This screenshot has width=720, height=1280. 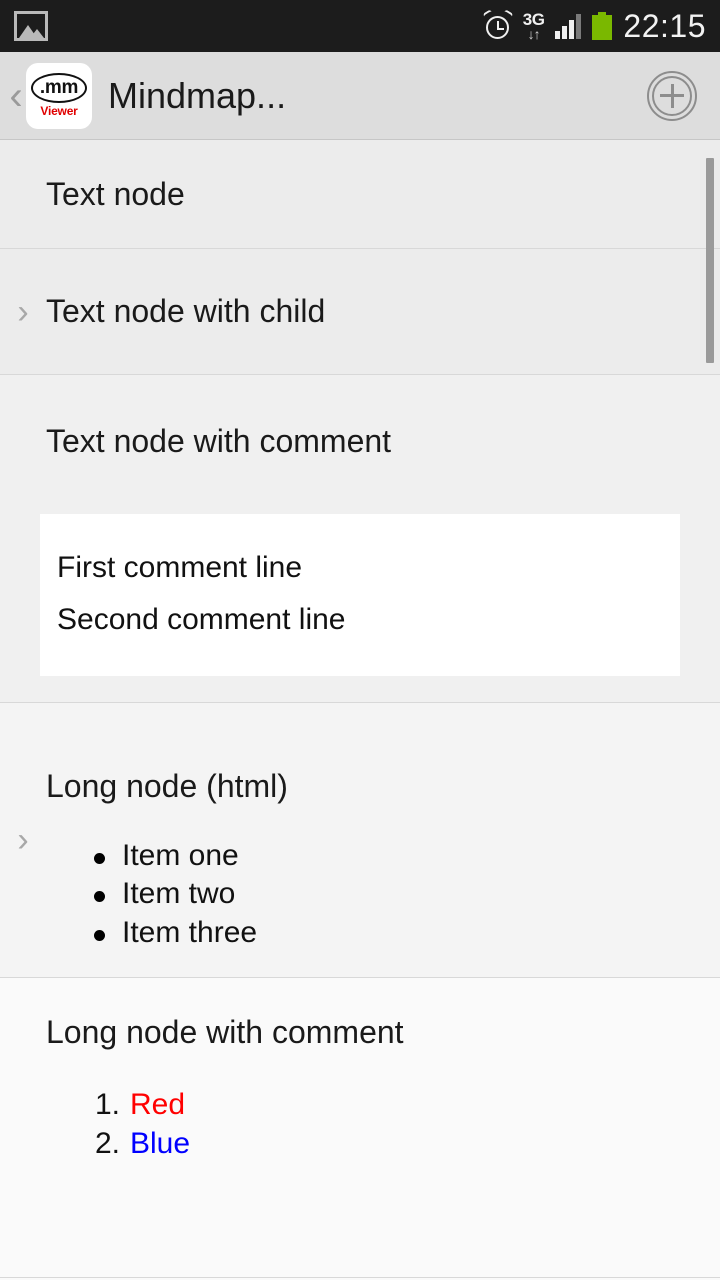 I want to click on alarm-clock-icon, so click(x=498, y=25).